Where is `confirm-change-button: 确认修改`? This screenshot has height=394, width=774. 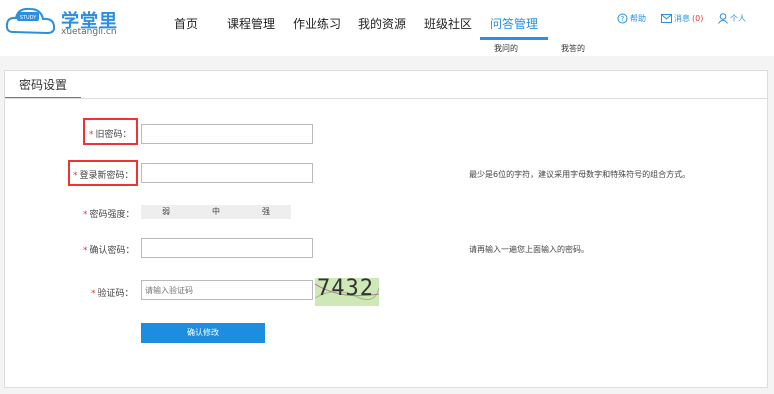
confirm-change-button: 确认修改 is located at coordinates (203, 333).